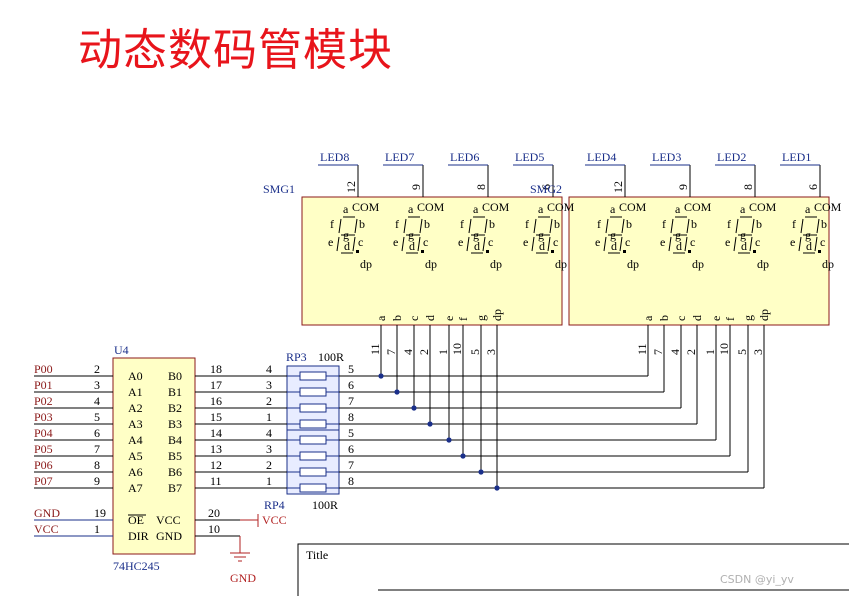  I want to click on segment-pin-label-d: d, so click(697, 318).